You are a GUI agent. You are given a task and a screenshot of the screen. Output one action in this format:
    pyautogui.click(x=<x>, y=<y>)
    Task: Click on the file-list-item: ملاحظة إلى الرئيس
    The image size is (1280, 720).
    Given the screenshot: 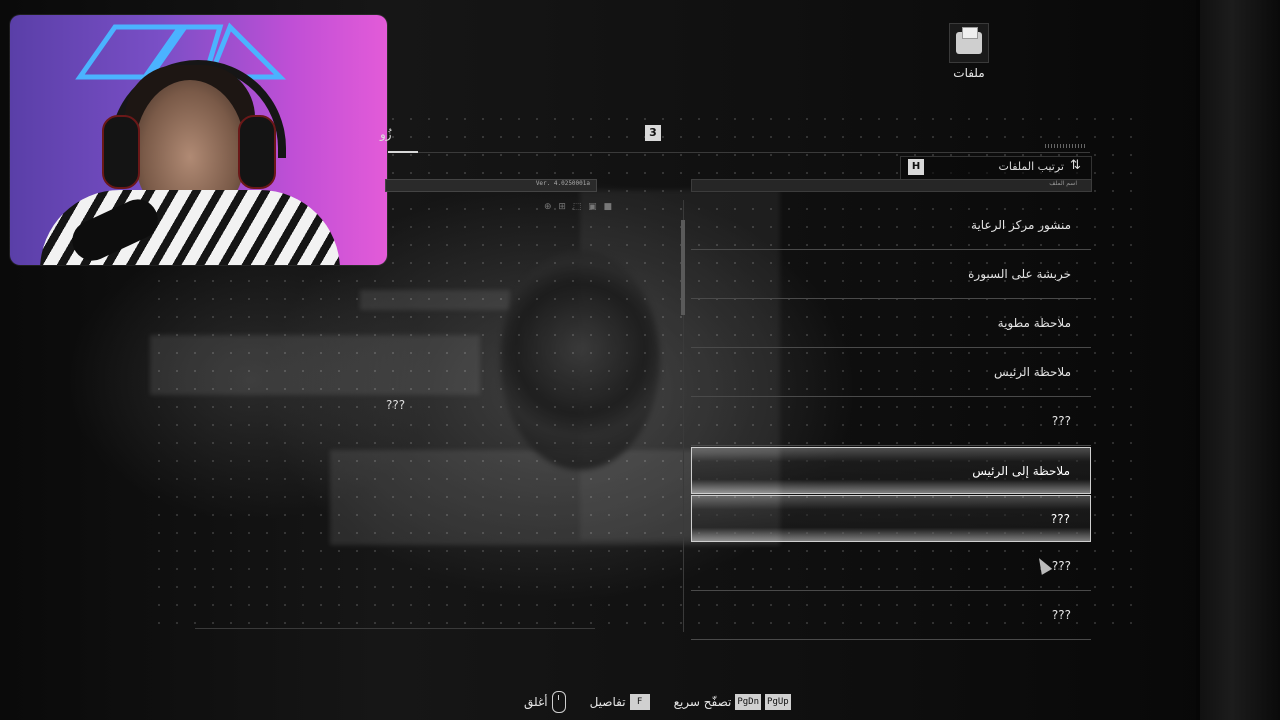 What is the action you would take?
    pyautogui.click(x=891, y=470)
    